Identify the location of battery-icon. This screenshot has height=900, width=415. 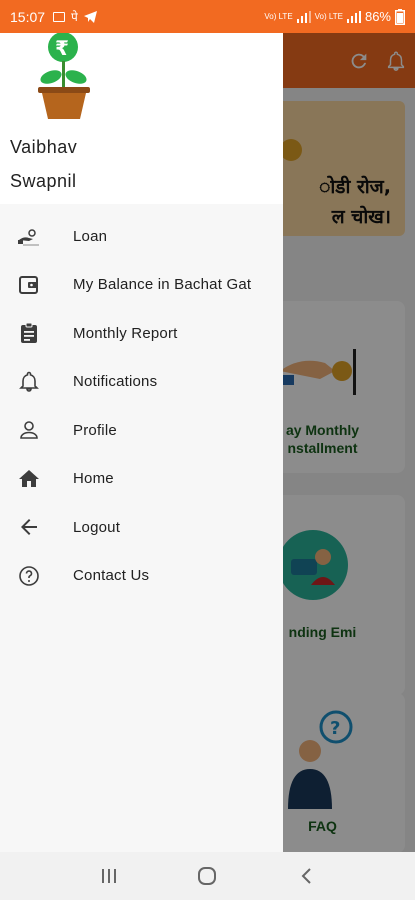
(400, 16).